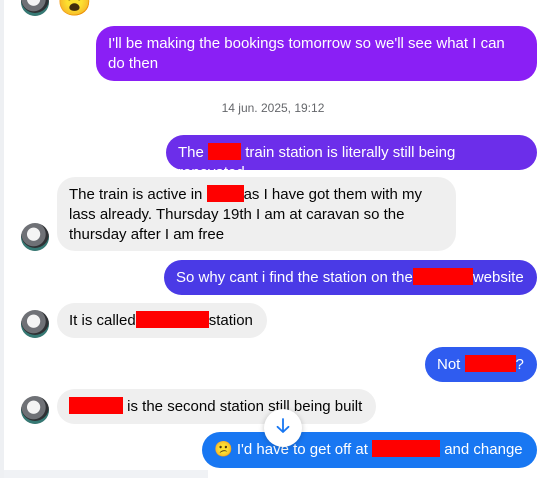 This screenshot has width=546, height=478. I want to click on message-incoming-2: It is called station, so click(162, 320).